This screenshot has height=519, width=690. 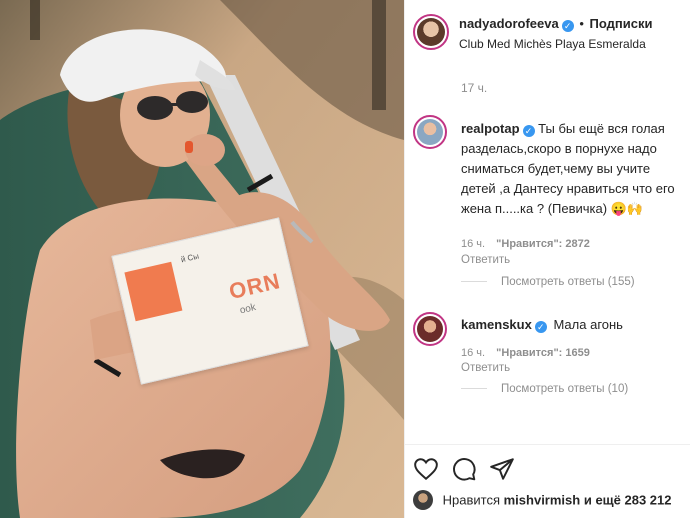 What do you see at coordinates (547, 481) in the screenshot?
I see `post-actions-bar: Нравится mishvirmish и ещё 283 212` at bounding box center [547, 481].